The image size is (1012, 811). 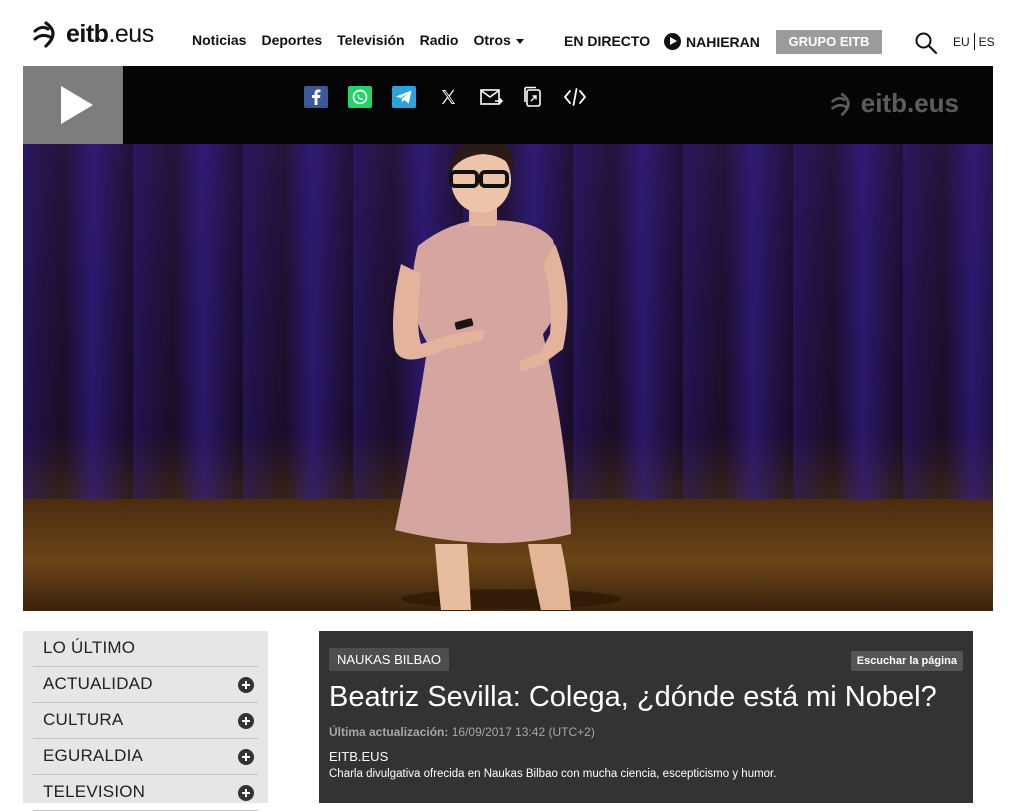 What do you see at coordinates (723, 41) in the screenshot?
I see `nahieran-label: NAHIERAN` at bounding box center [723, 41].